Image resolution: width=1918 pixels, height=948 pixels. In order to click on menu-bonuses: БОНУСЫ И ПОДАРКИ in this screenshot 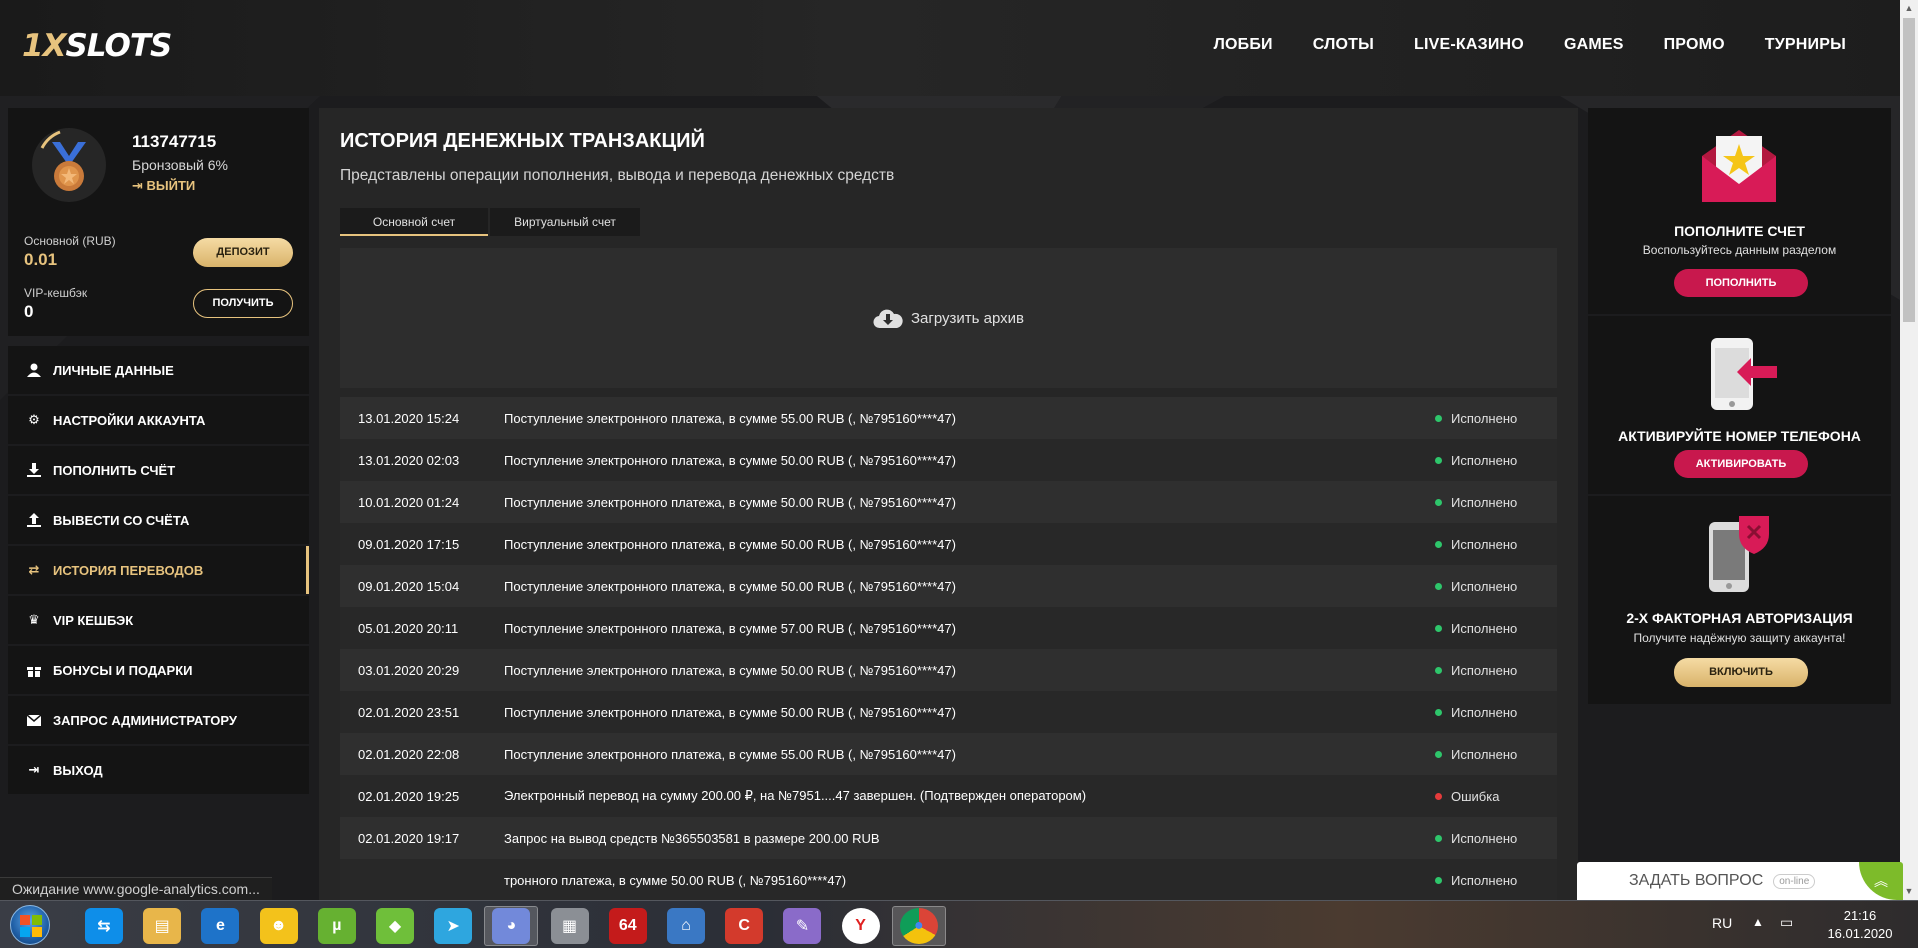, I will do `click(158, 670)`.